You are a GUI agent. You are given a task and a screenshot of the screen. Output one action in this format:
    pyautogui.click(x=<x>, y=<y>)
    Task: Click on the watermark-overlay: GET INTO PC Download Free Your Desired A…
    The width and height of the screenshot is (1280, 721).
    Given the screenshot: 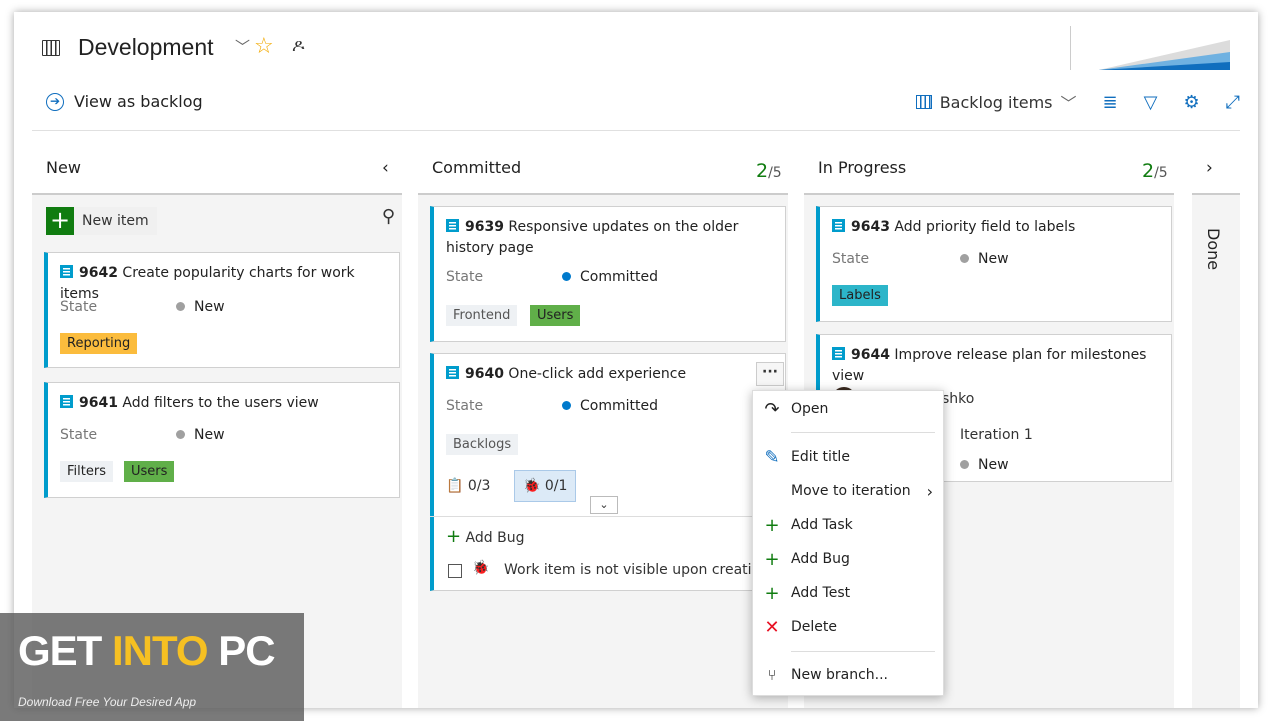 What is the action you would take?
    pyautogui.click(x=152, y=667)
    